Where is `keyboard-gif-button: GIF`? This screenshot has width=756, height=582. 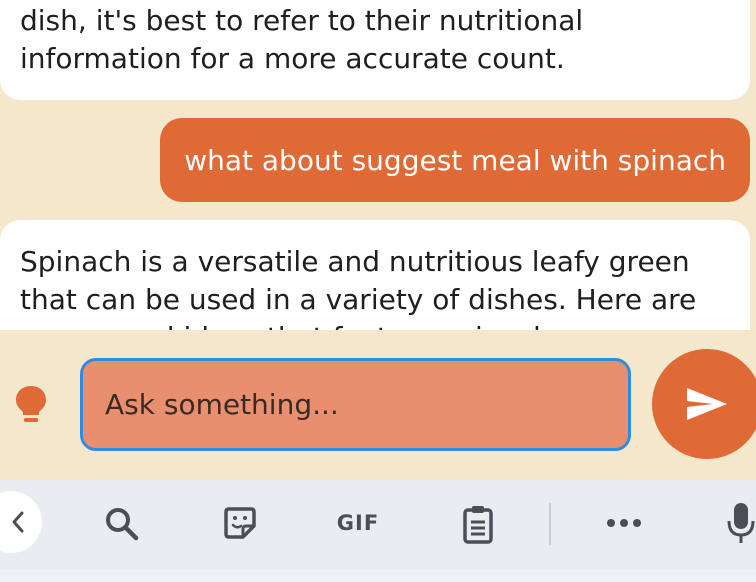 keyboard-gif-button: GIF is located at coordinates (358, 523).